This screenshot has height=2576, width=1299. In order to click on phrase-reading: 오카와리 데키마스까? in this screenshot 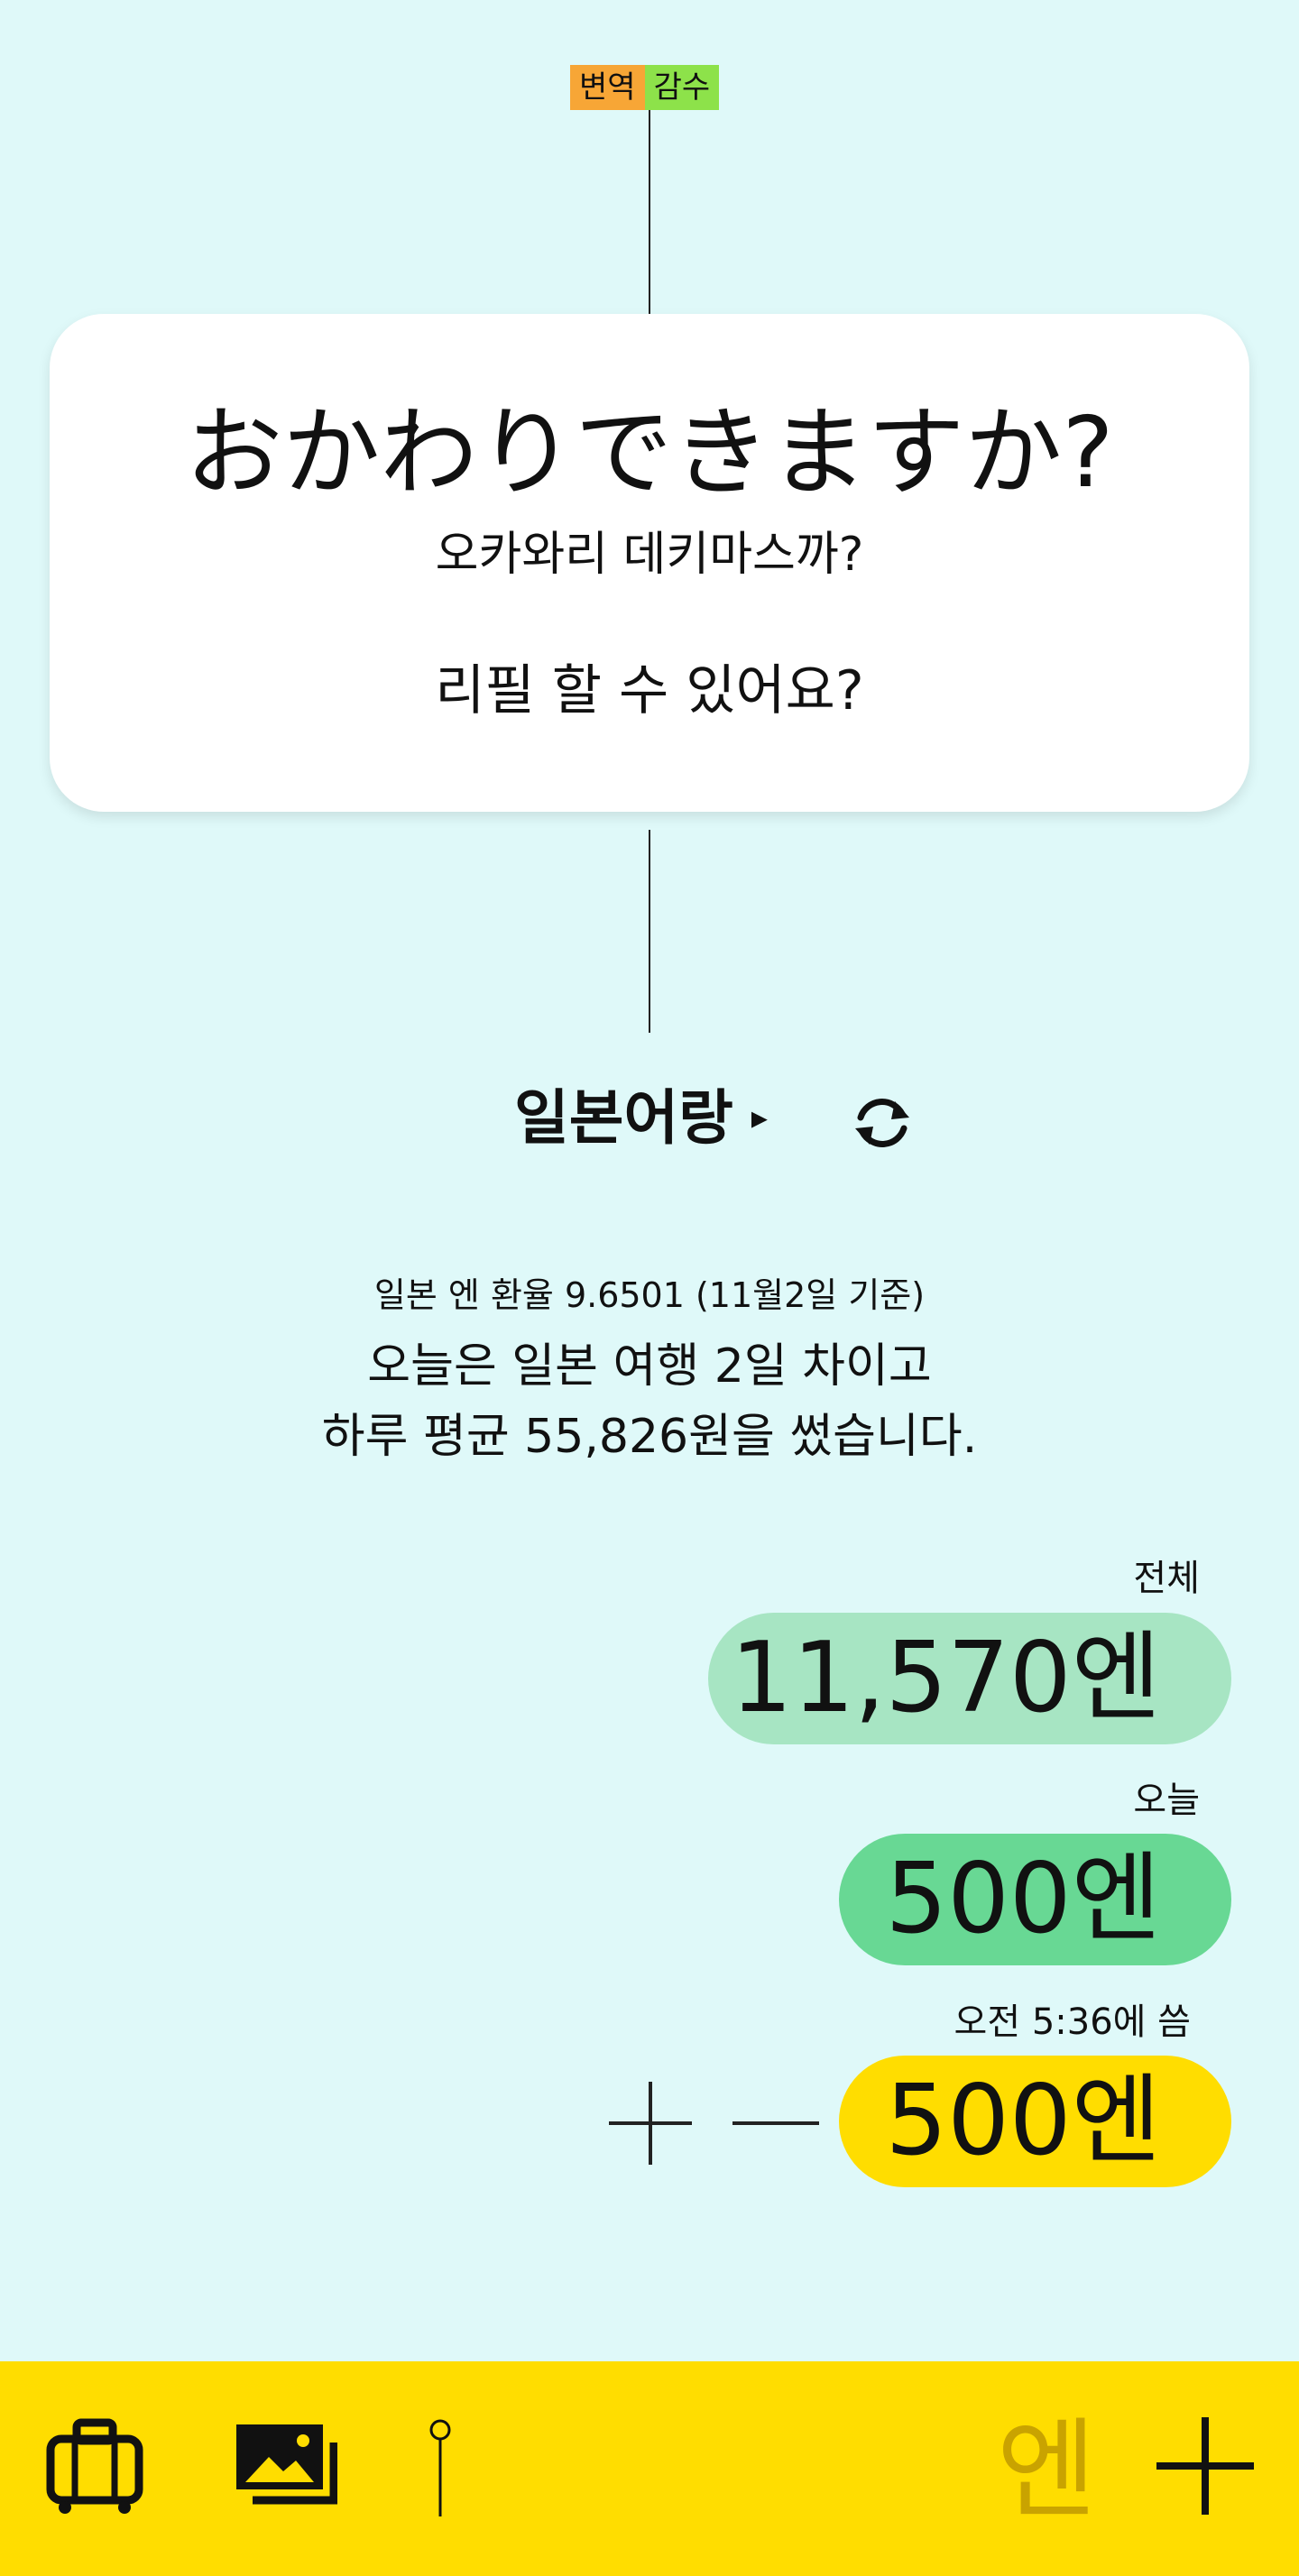, I will do `click(649, 555)`.